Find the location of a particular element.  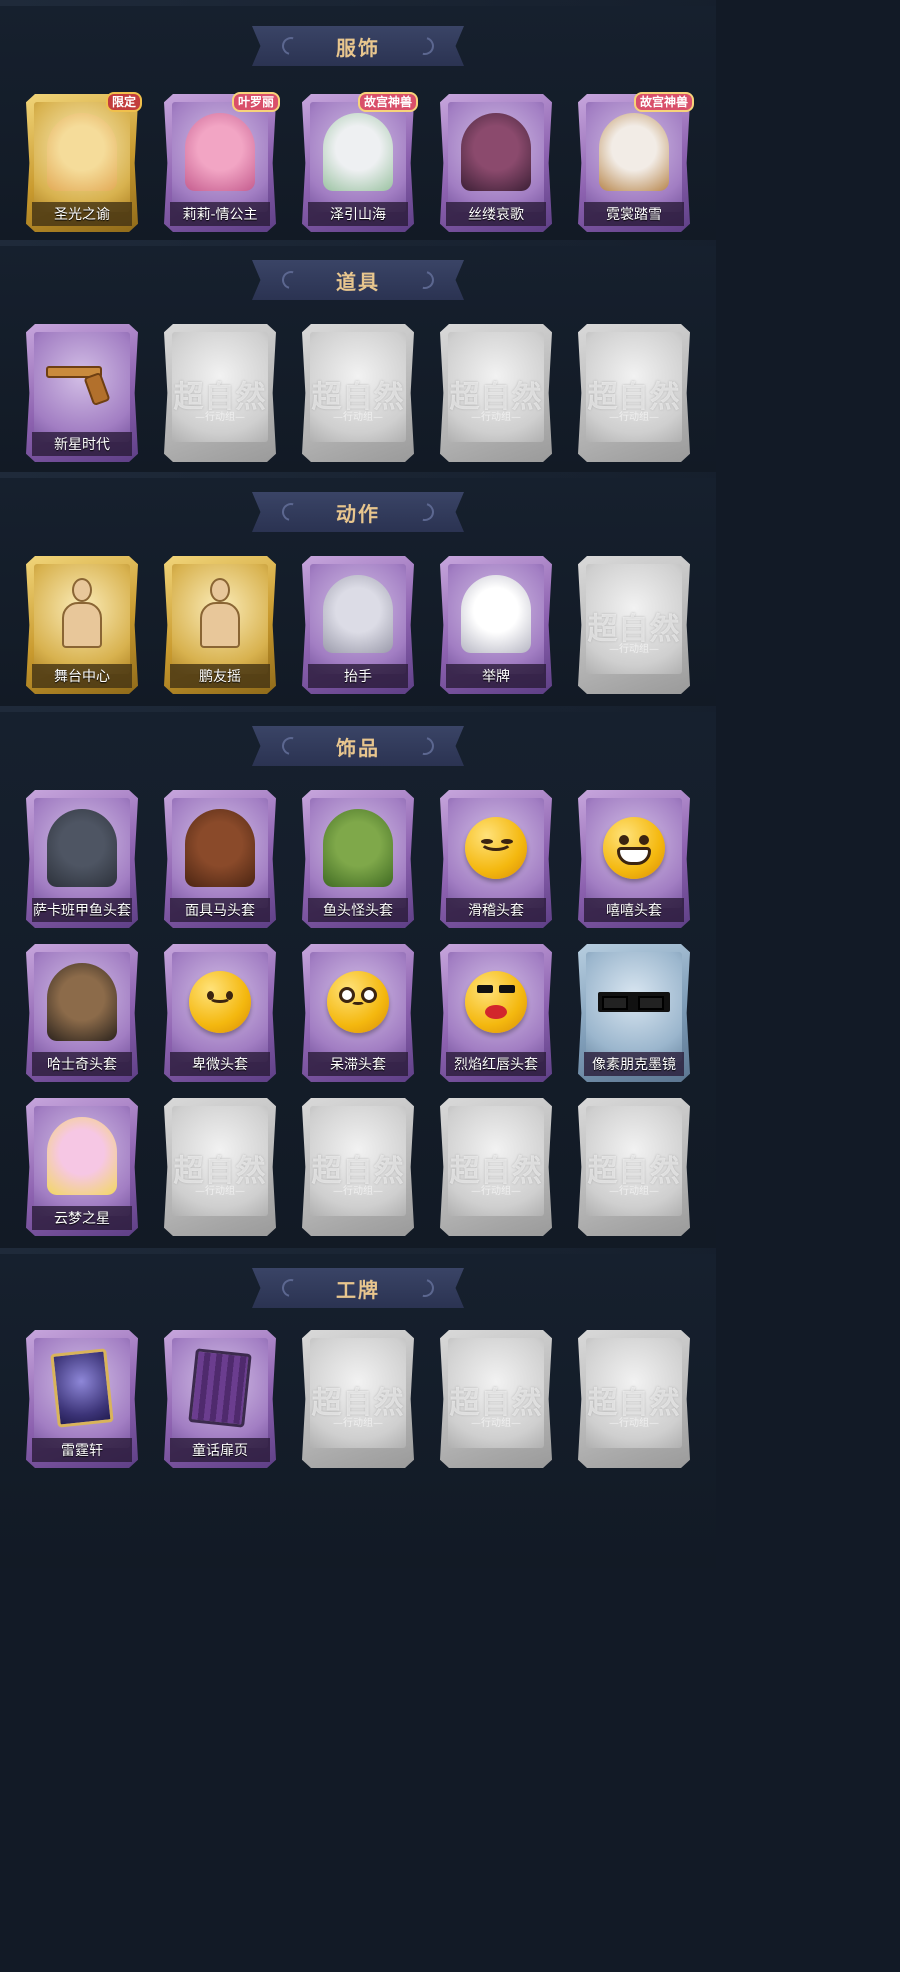

emoji-mouth is located at coordinates (634, 856).